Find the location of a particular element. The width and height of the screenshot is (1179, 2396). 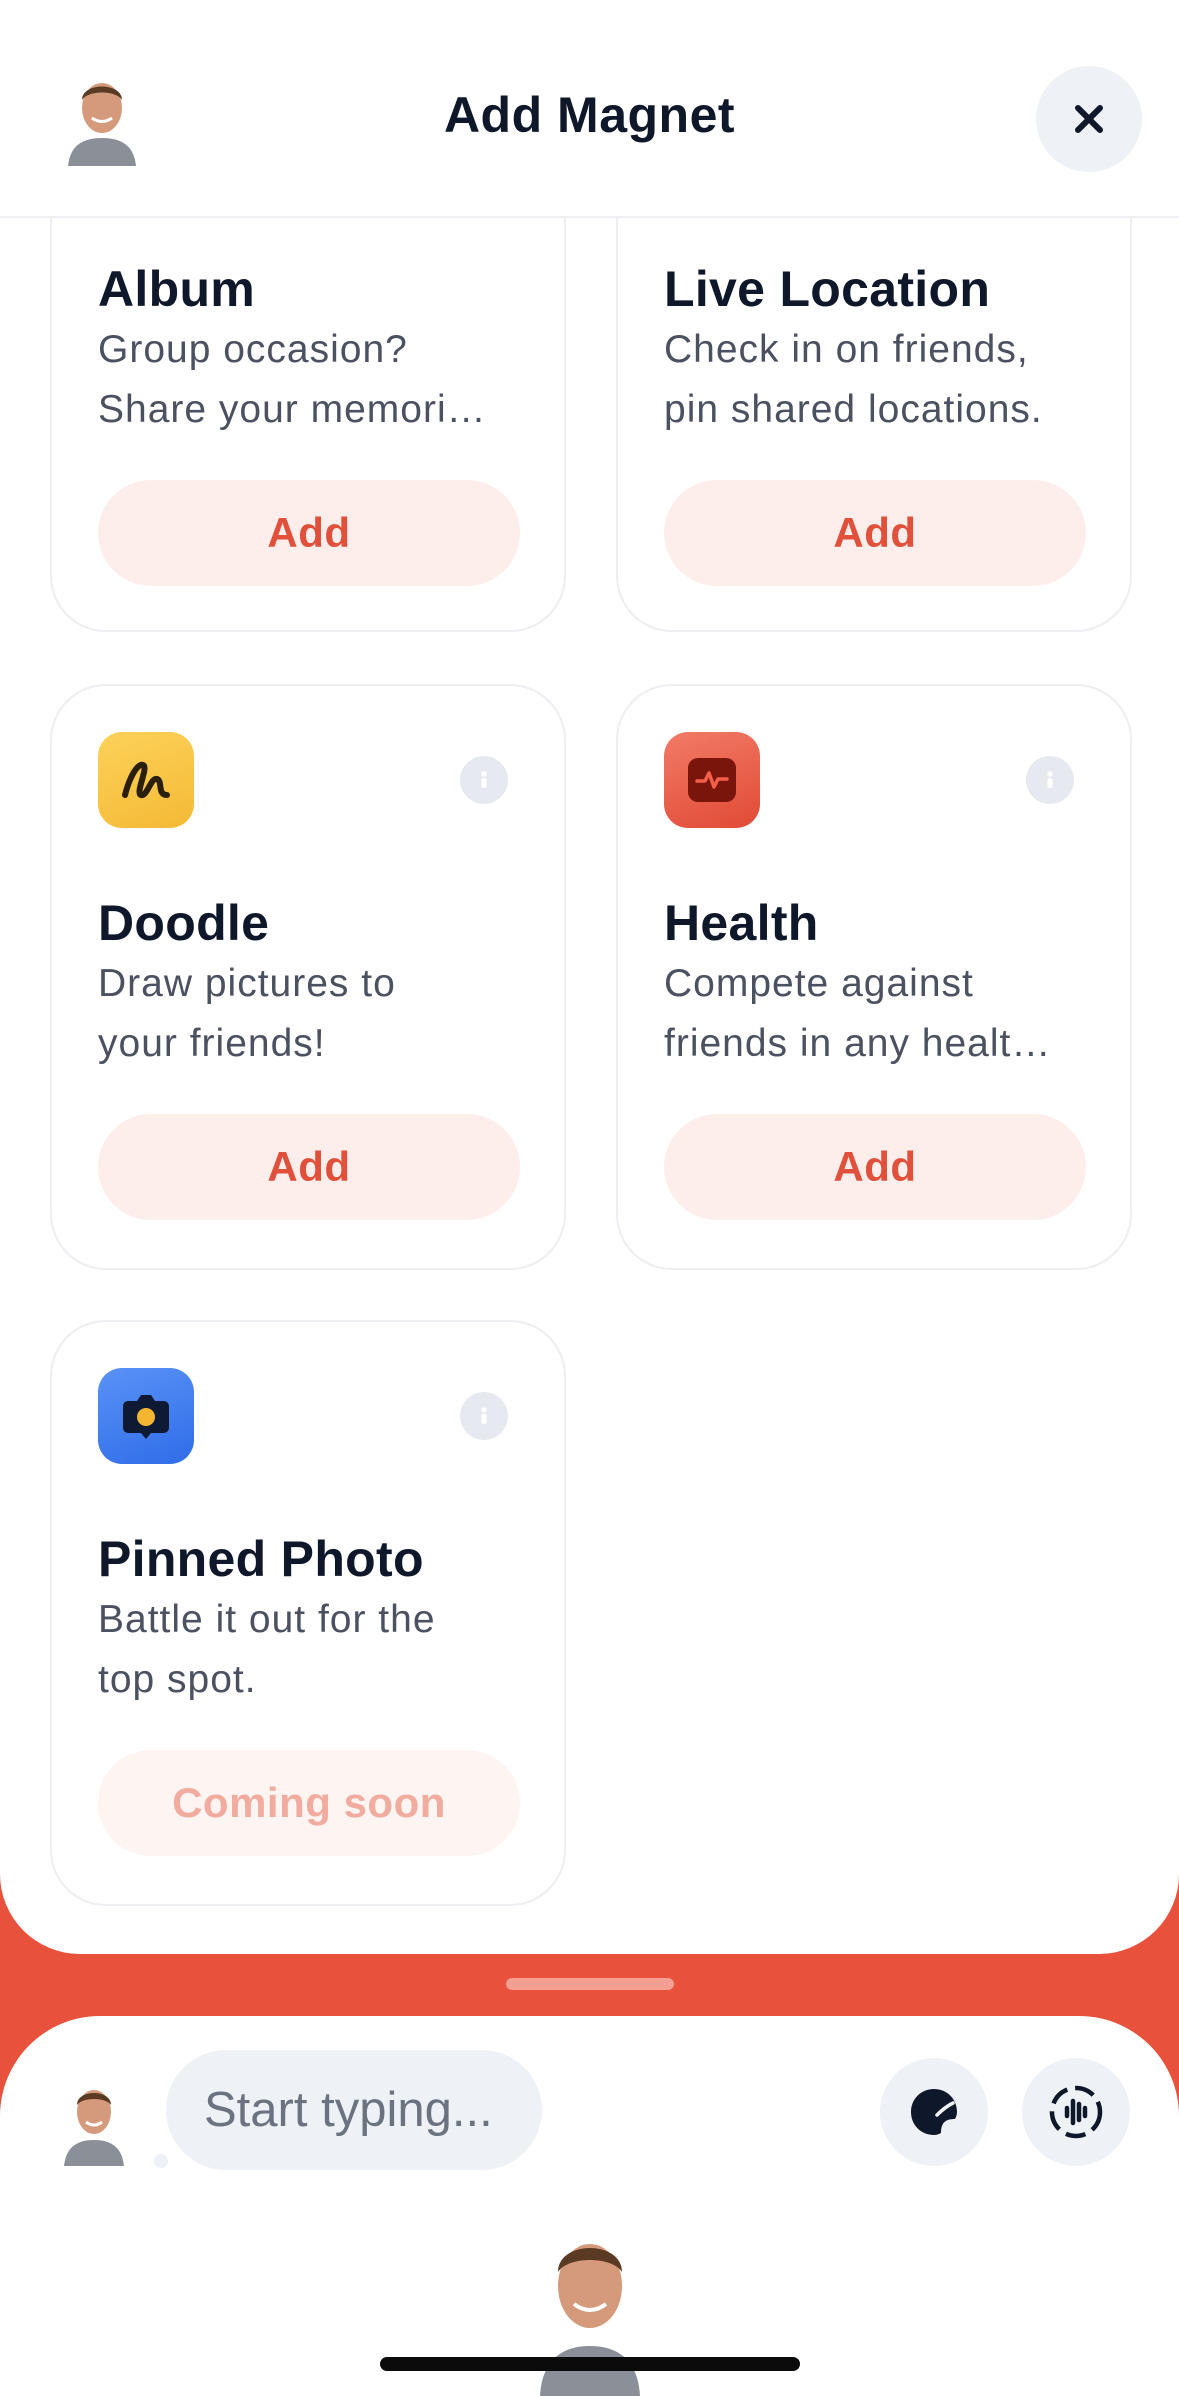

user-avatar-icon is located at coordinates (94, 2120).